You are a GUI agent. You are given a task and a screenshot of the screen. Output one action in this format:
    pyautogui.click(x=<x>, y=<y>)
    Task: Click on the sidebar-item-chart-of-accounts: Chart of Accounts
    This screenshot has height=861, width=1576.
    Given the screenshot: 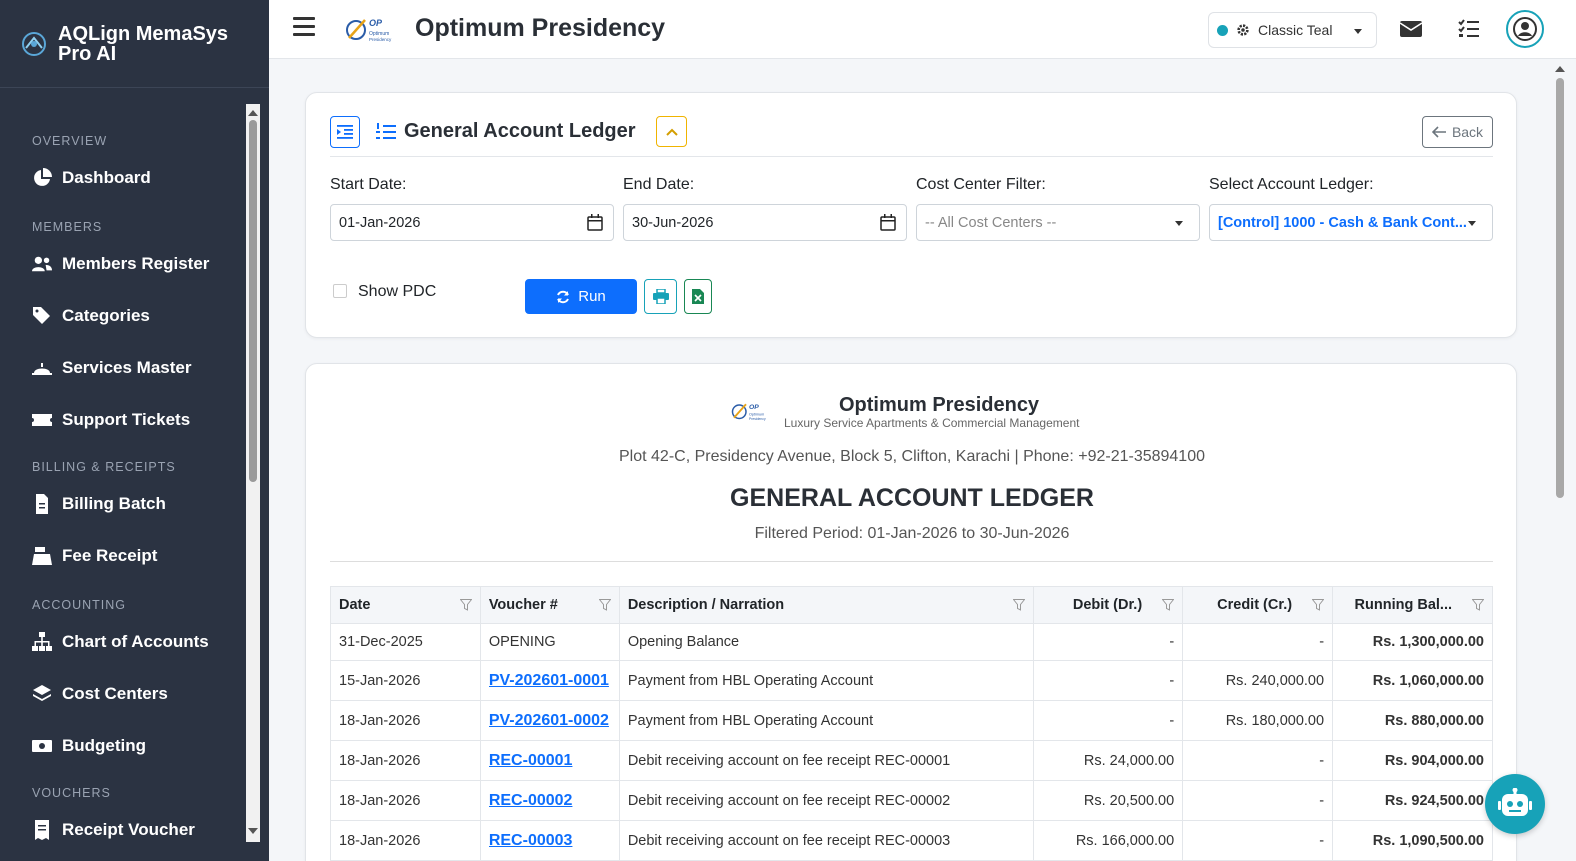 What is the action you would take?
    pyautogui.click(x=120, y=642)
    